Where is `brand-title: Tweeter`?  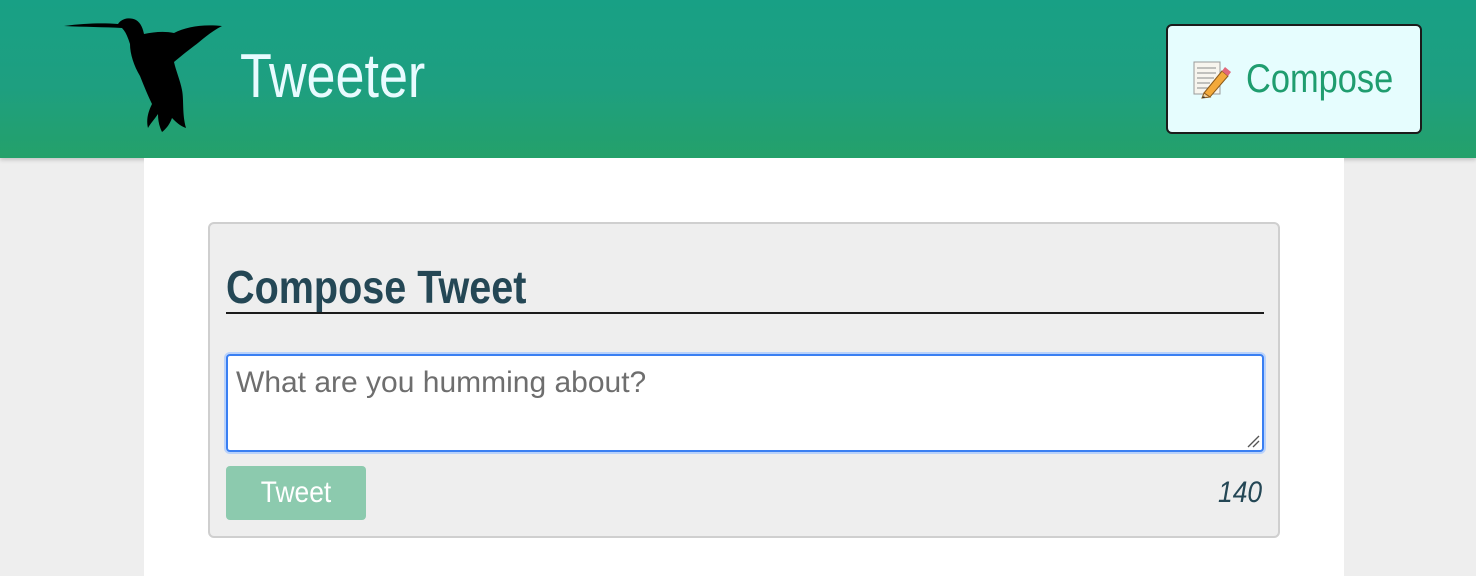 brand-title: Tweeter is located at coordinates (333, 76).